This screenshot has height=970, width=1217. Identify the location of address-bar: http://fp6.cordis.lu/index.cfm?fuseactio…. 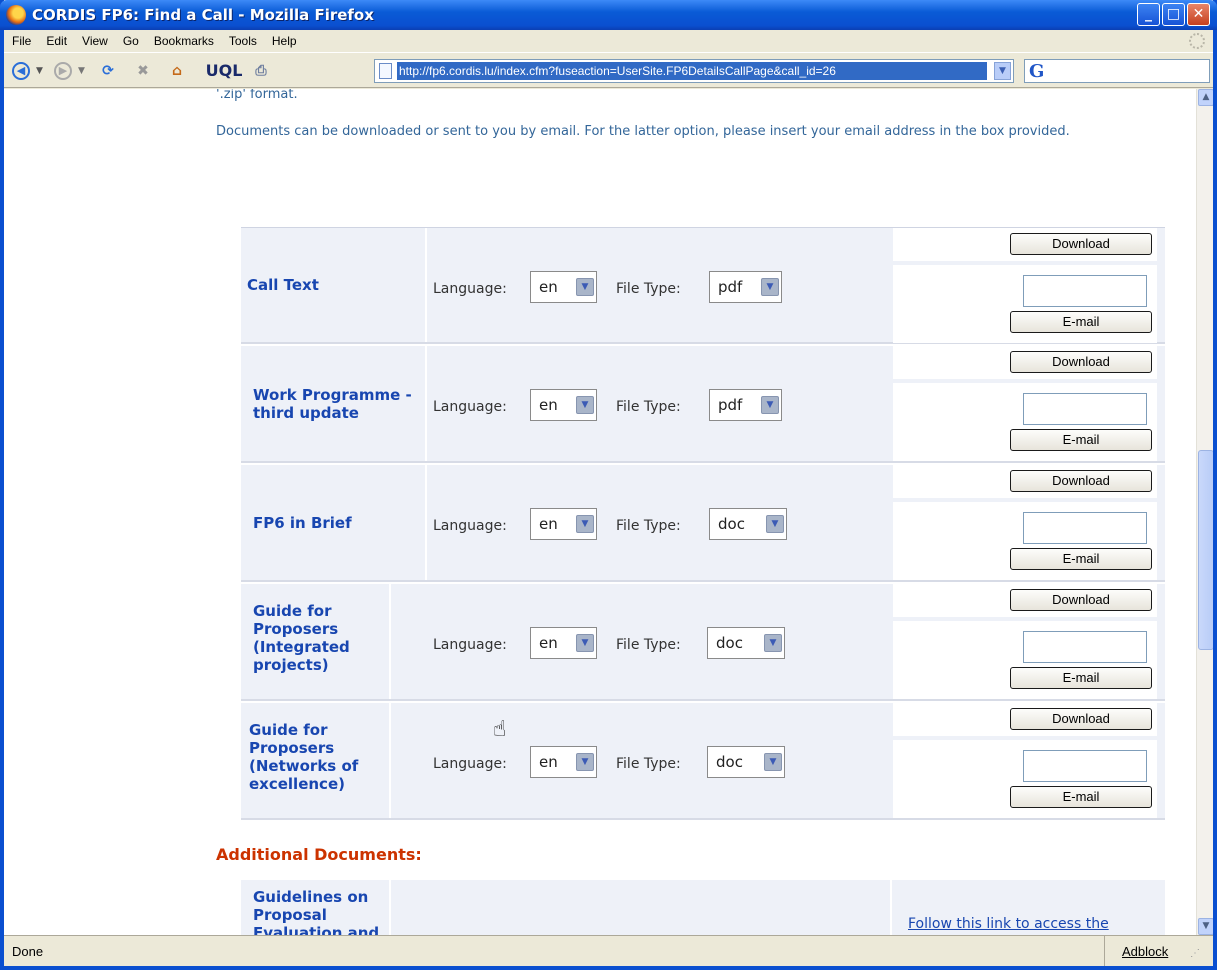
(694, 71).